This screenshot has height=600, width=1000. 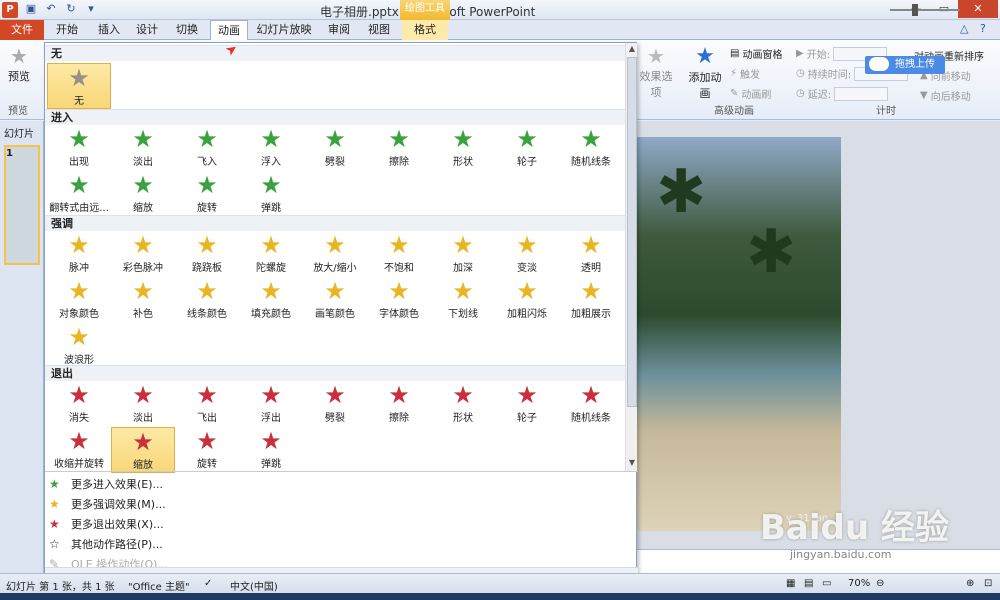 What do you see at coordinates (379, 30) in the screenshot?
I see `tab-view: 视图` at bounding box center [379, 30].